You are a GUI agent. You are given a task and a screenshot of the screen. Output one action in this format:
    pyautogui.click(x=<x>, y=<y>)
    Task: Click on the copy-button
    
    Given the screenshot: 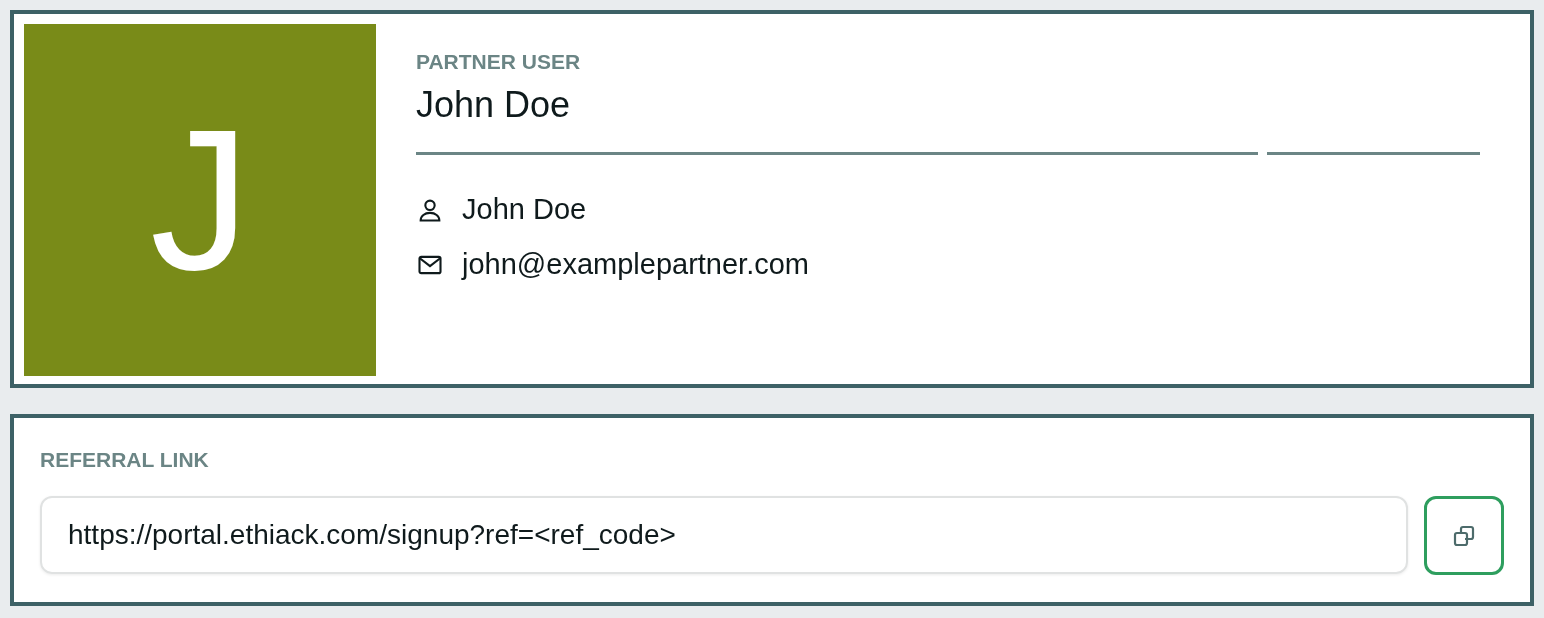 What is the action you would take?
    pyautogui.click(x=1464, y=535)
    